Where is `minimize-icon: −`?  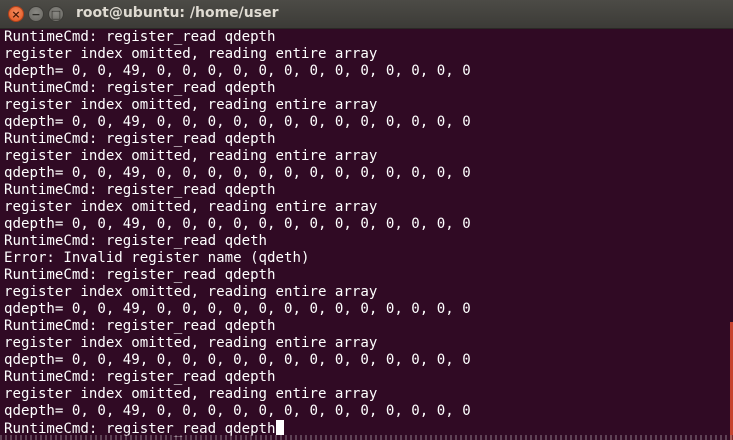 minimize-icon: − is located at coordinates (36, 14).